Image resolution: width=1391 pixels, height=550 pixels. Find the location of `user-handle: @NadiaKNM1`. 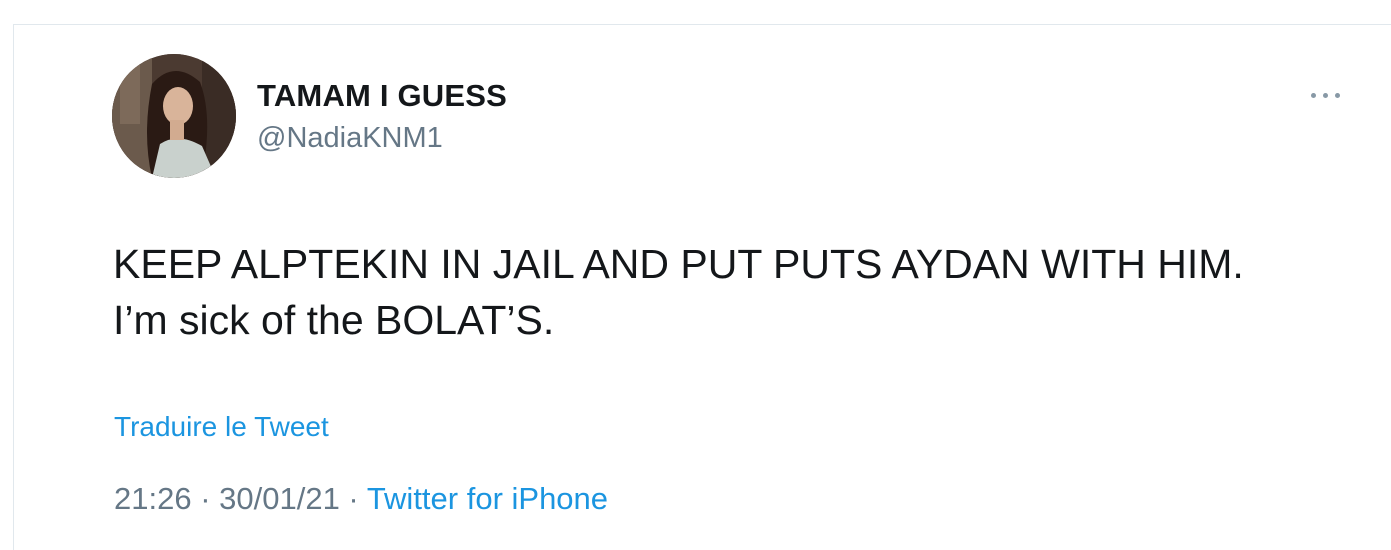

user-handle: @NadiaKNM1 is located at coordinates (350, 138).